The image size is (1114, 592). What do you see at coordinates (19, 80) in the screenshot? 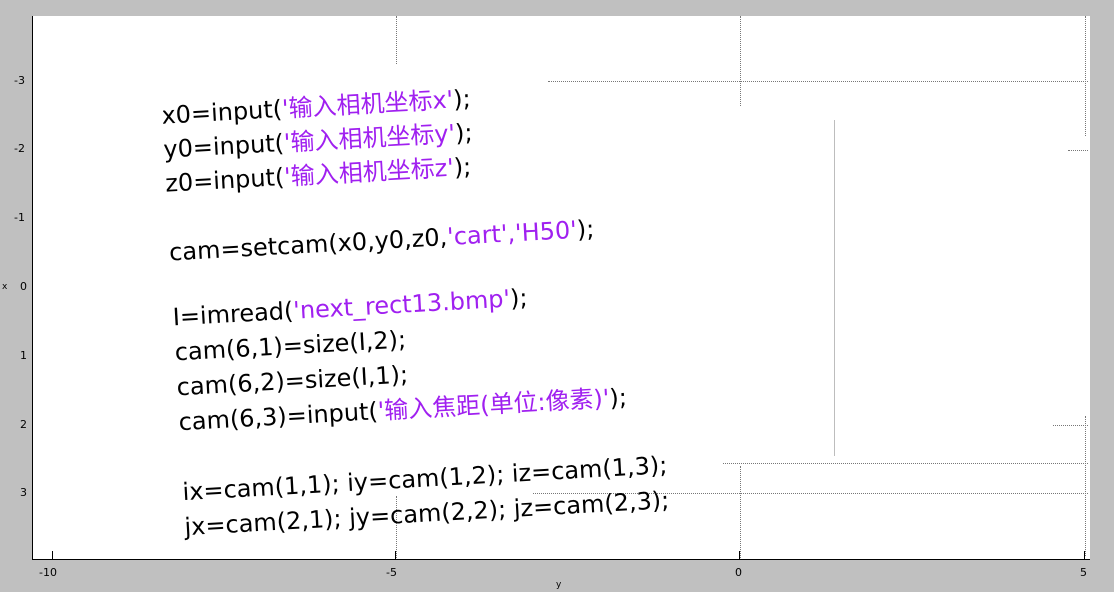
I see `y-tick-label: -3` at bounding box center [19, 80].